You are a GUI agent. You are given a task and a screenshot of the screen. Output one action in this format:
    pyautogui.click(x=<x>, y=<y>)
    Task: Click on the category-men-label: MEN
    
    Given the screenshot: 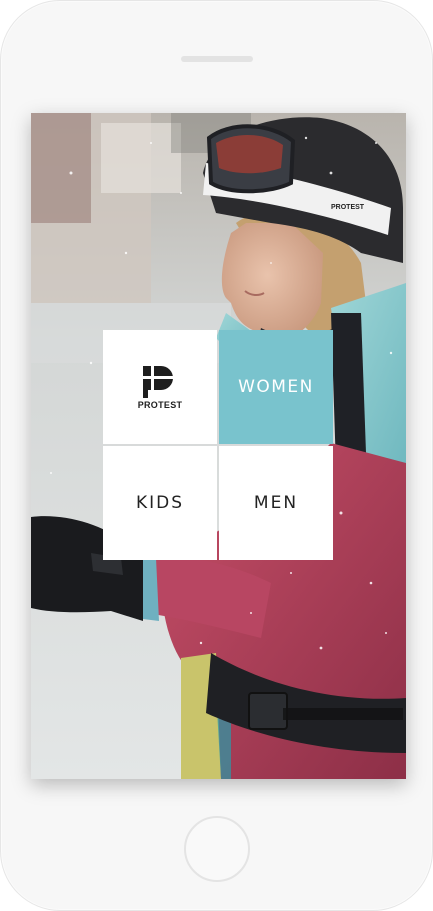 What is the action you would take?
    pyautogui.click(x=276, y=503)
    